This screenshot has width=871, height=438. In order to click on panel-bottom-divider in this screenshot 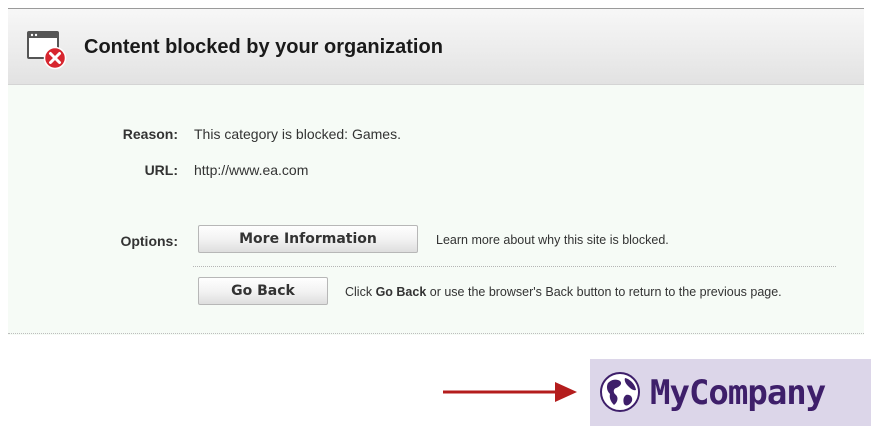, I will do `click(436, 333)`.